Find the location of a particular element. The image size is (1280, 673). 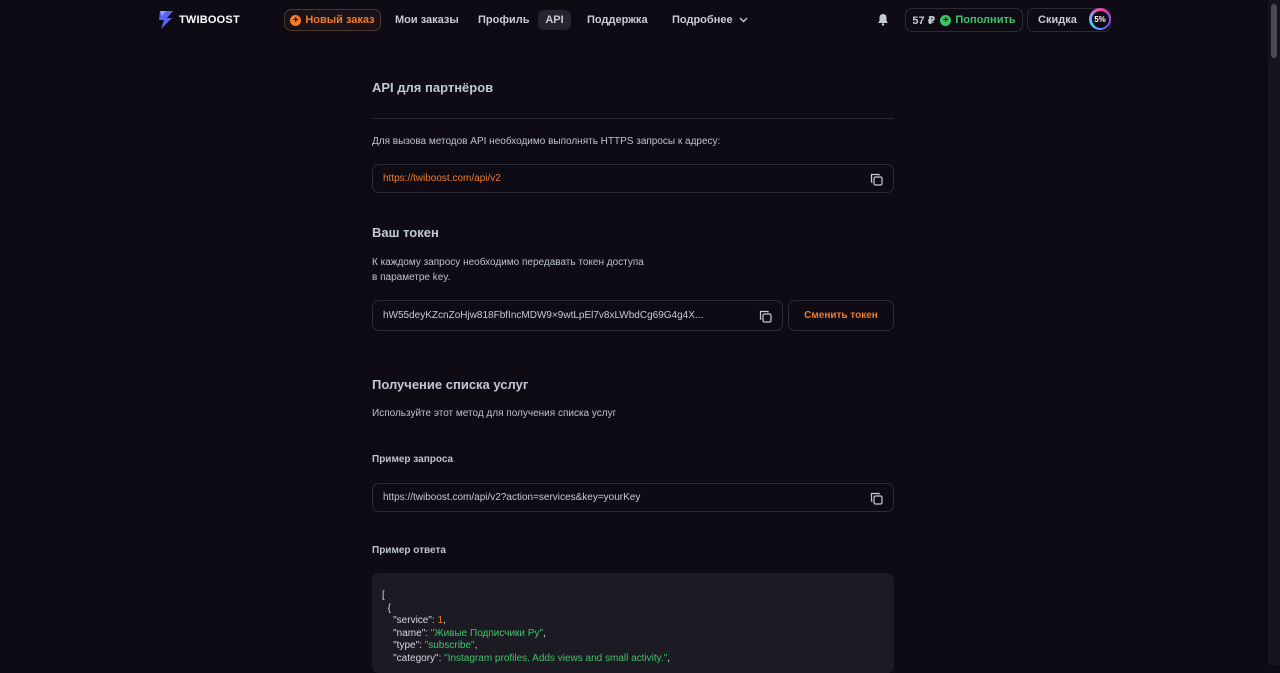

code-key: "type": is located at coordinates (409, 646).